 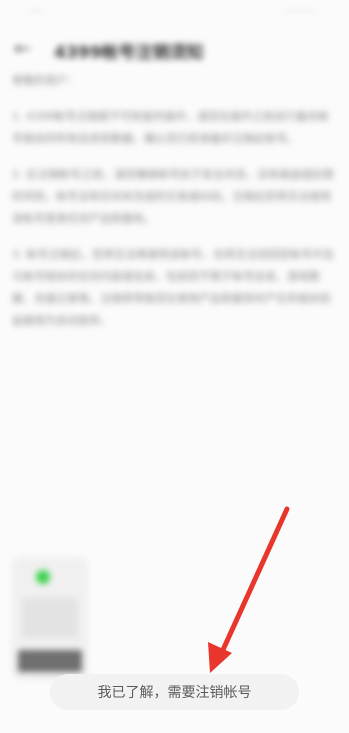 I want to click on title-bar: ← 4399帐号注销须知, so click(x=174, y=48).